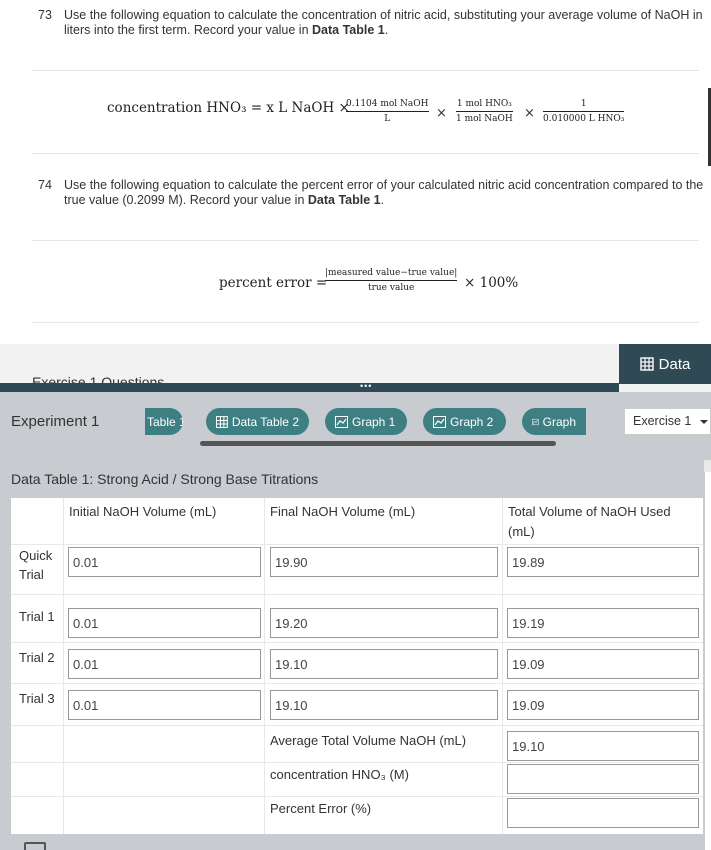  I want to click on tab-label: Table 1, so click(165, 421).